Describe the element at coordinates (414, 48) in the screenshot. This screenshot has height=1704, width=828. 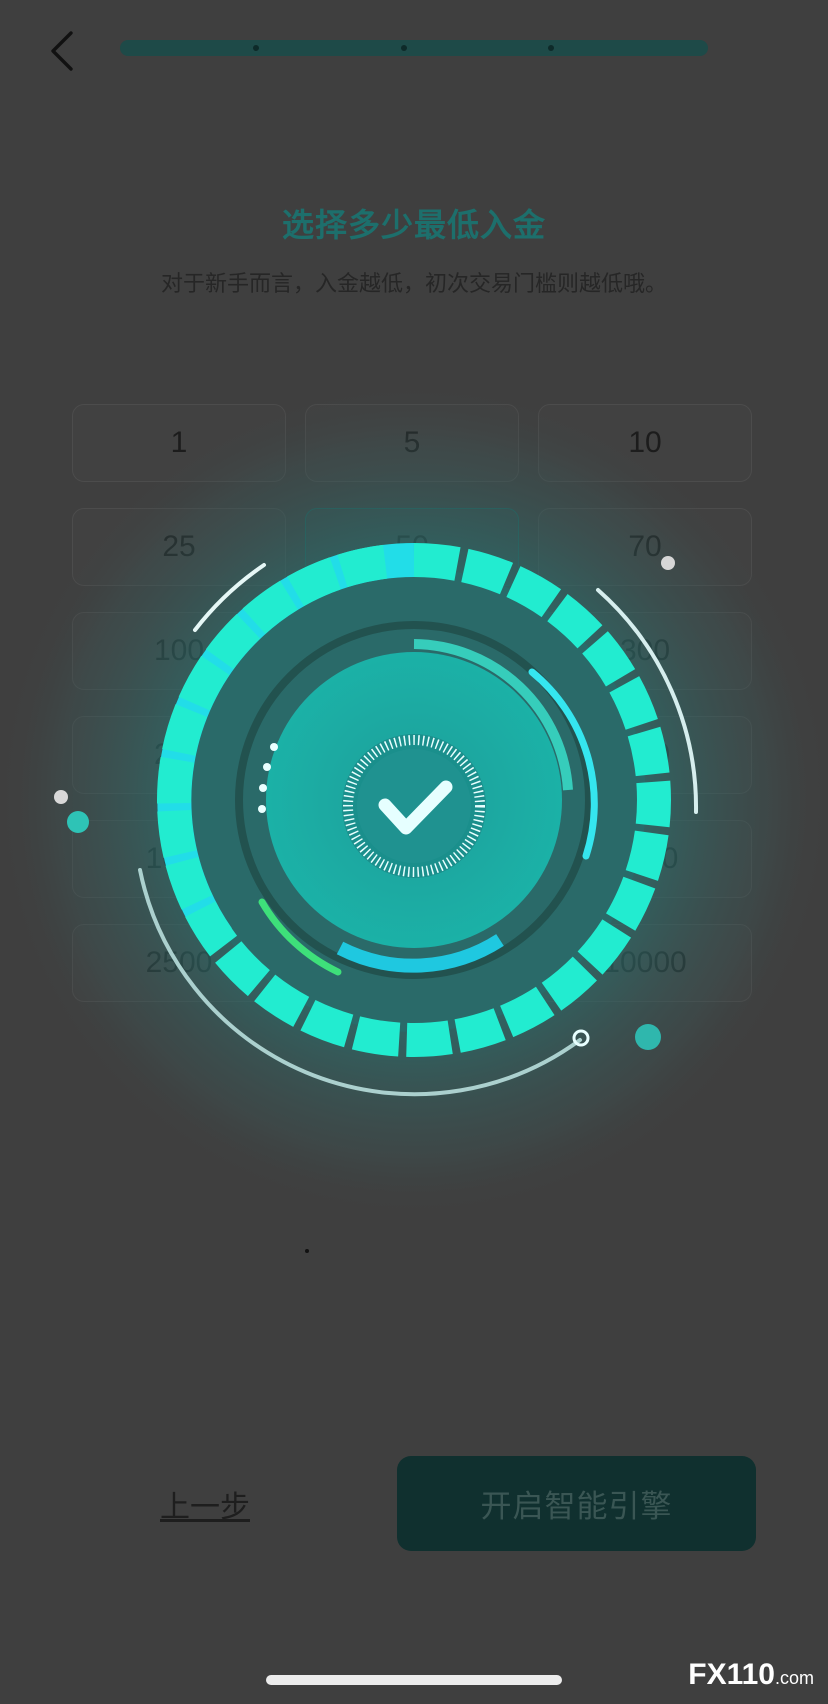
I see `step-progress-bar` at that location.